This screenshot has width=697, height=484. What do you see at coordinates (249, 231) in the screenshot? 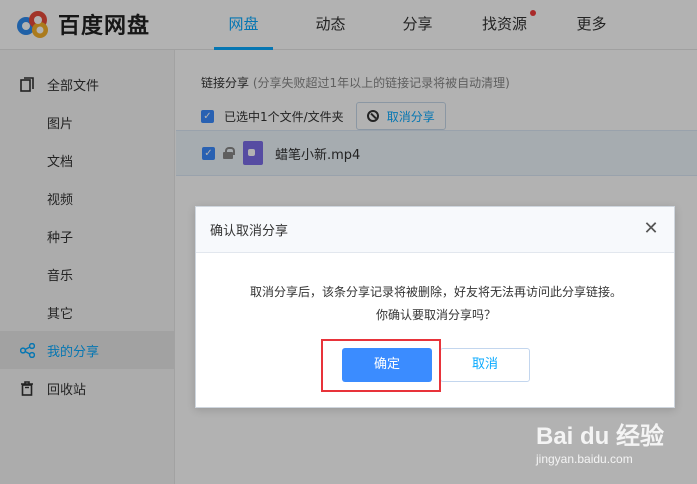
I see `dialog-title: 确认取消分享` at bounding box center [249, 231].